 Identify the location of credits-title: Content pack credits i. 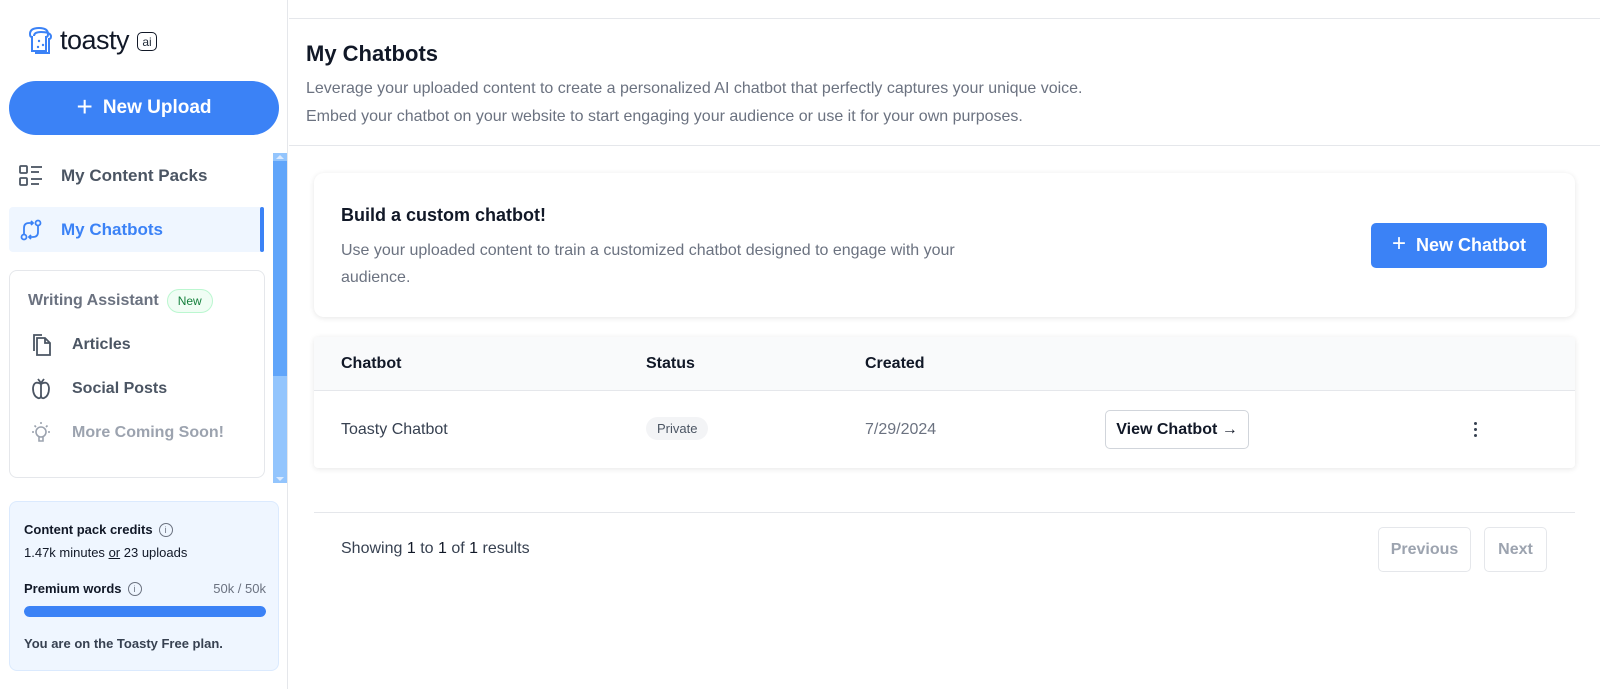
(98, 529).